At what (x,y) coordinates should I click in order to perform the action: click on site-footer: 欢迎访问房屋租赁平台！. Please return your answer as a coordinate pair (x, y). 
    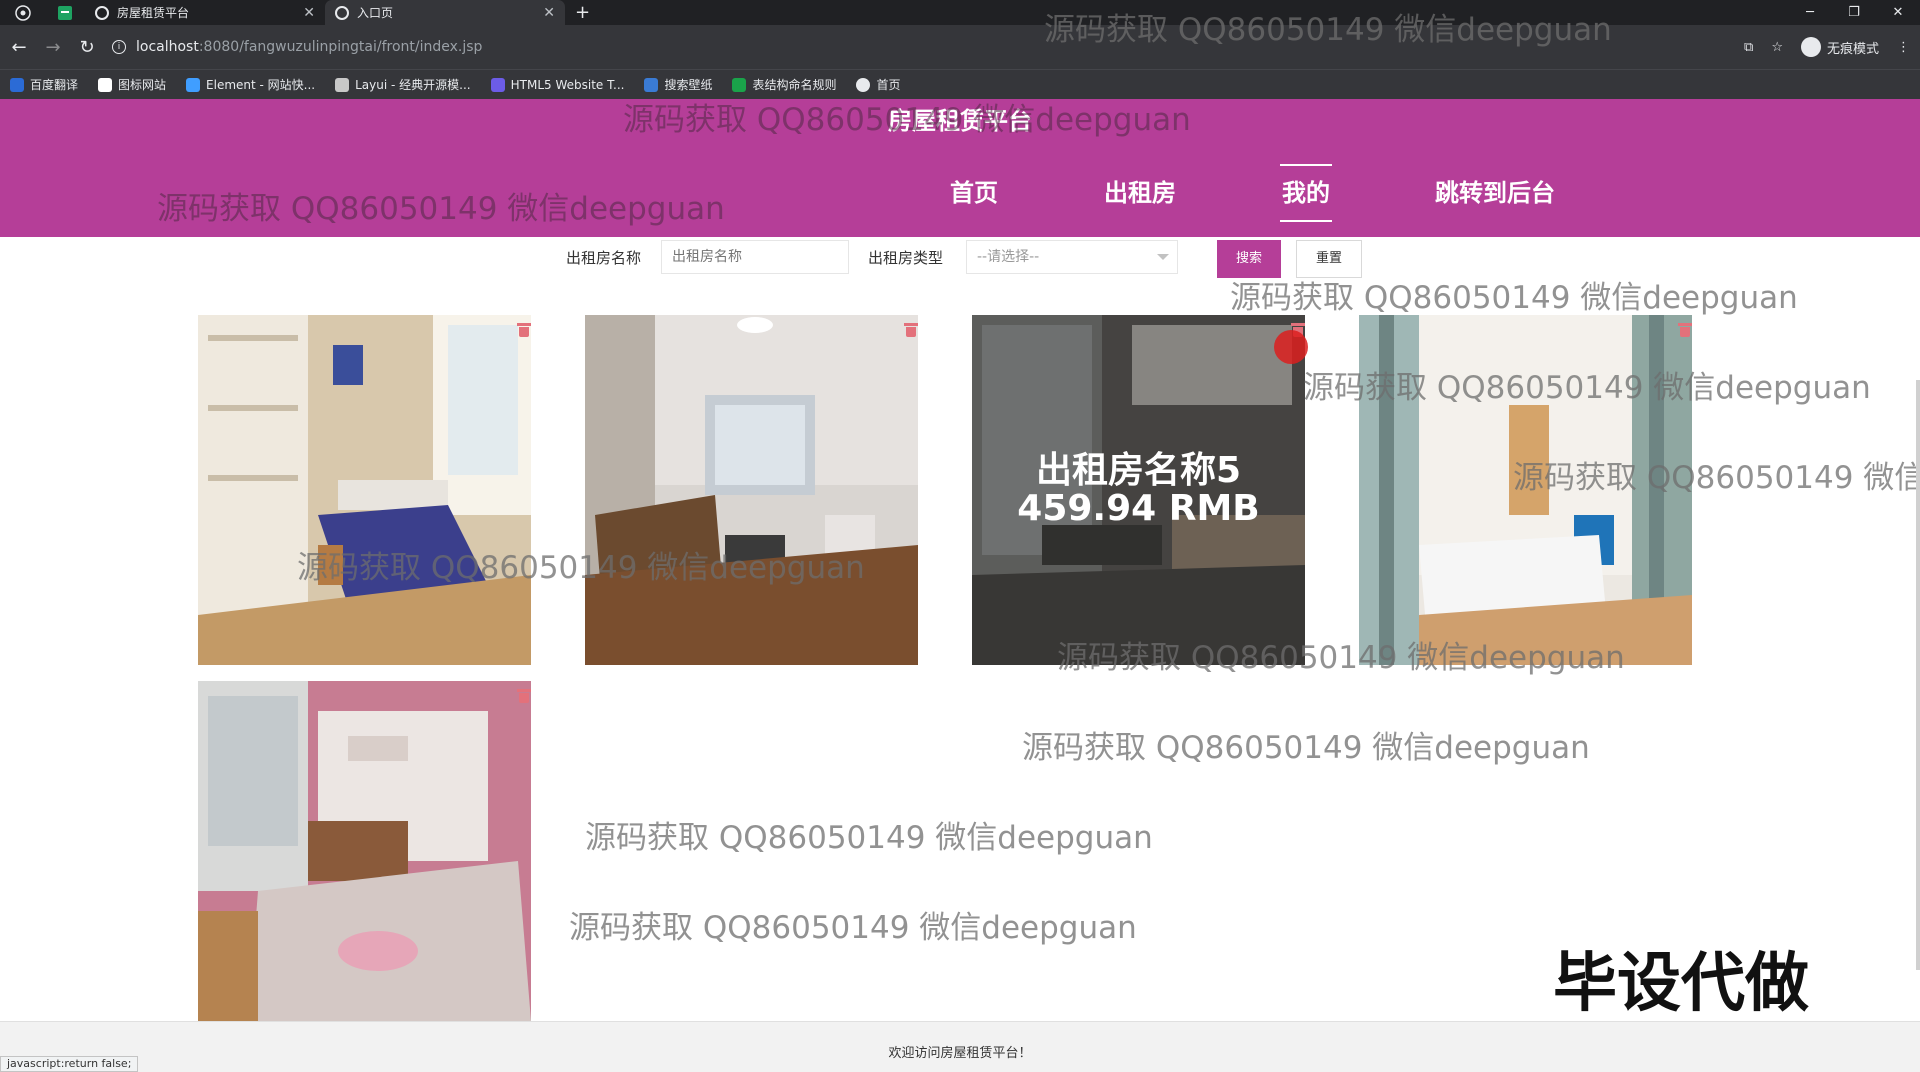
    Looking at the image, I should click on (960, 1046).